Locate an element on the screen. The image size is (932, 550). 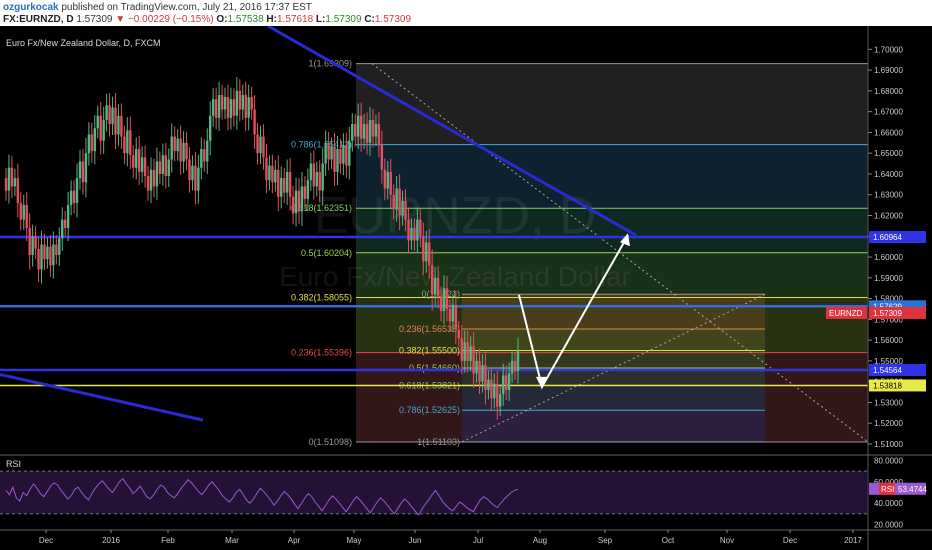
author-link: ozgurkocak is located at coordinates (31, 7).